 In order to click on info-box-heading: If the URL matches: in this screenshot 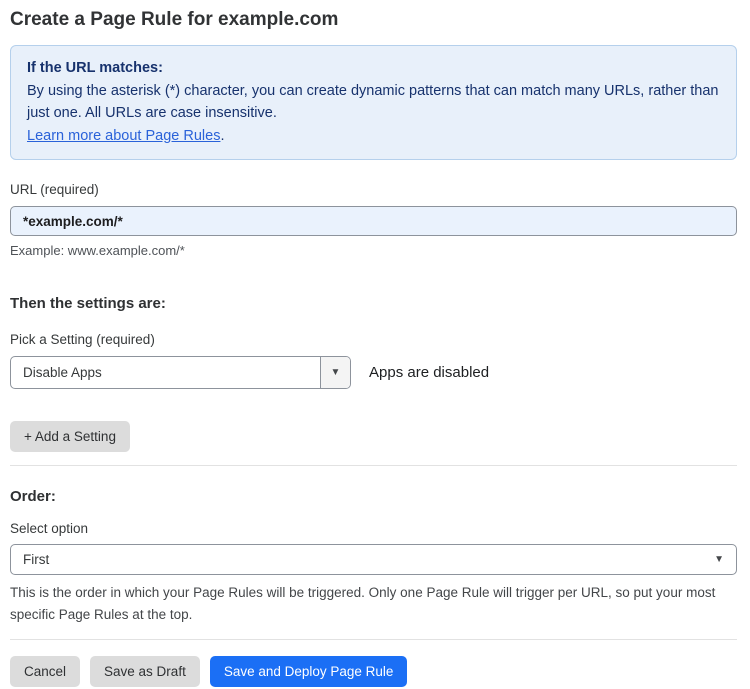, I will do `click(95, 68)`.